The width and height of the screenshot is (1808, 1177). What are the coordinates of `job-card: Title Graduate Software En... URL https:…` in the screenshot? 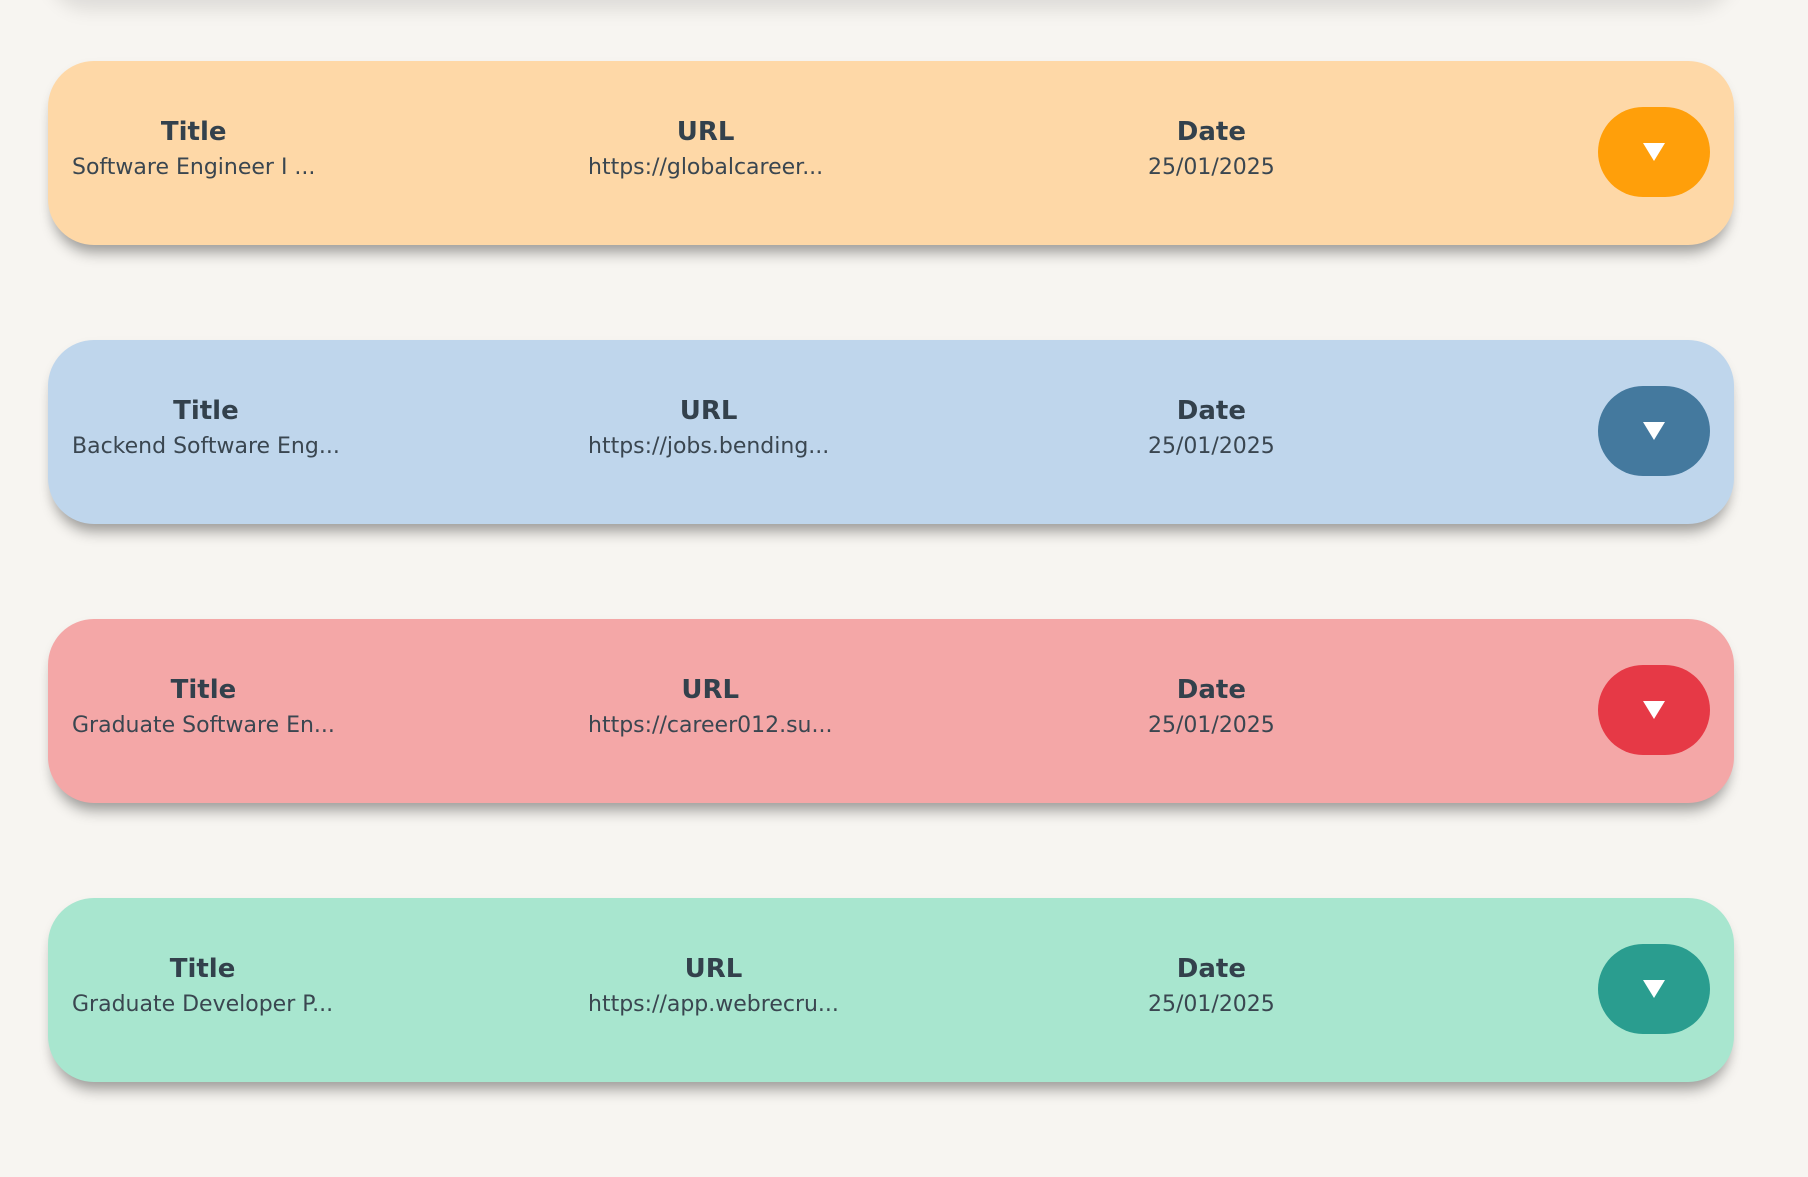 It's located at (891, 711).